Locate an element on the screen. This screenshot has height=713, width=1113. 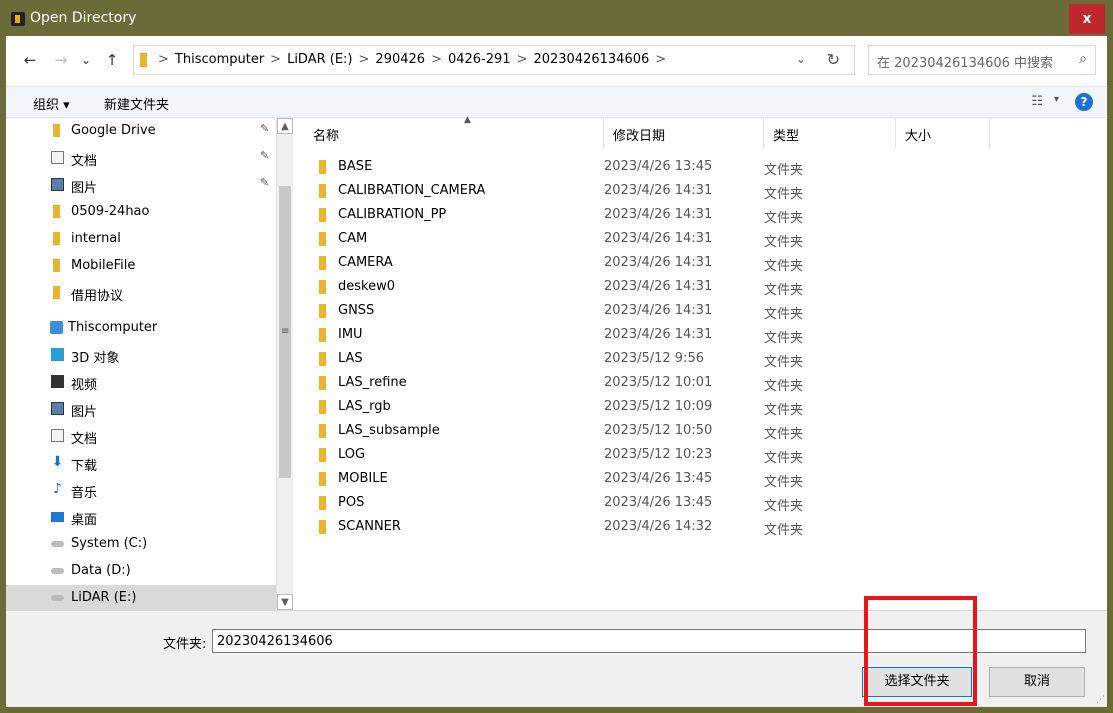
navigation-scrollbar: ▲ ≡ ▼ is located at coordinates (284, 364).